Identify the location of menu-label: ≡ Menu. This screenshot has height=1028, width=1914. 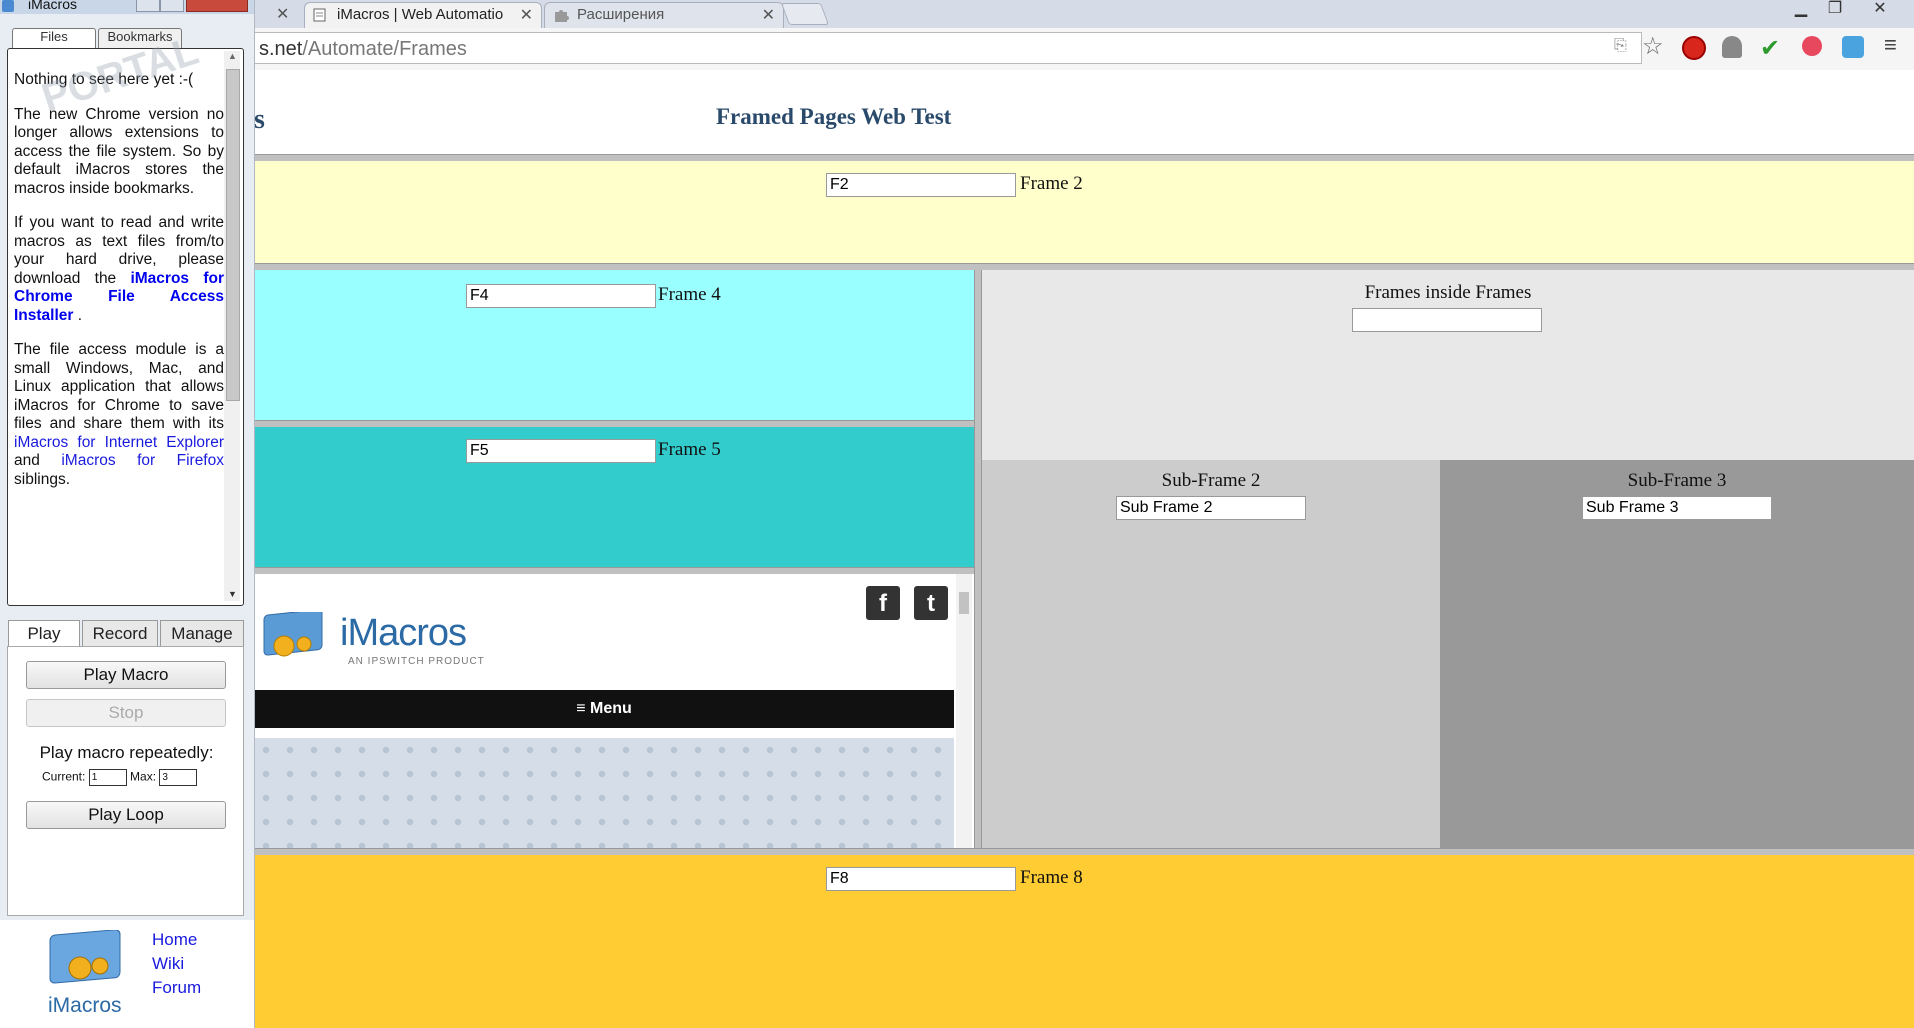
(604, 708).